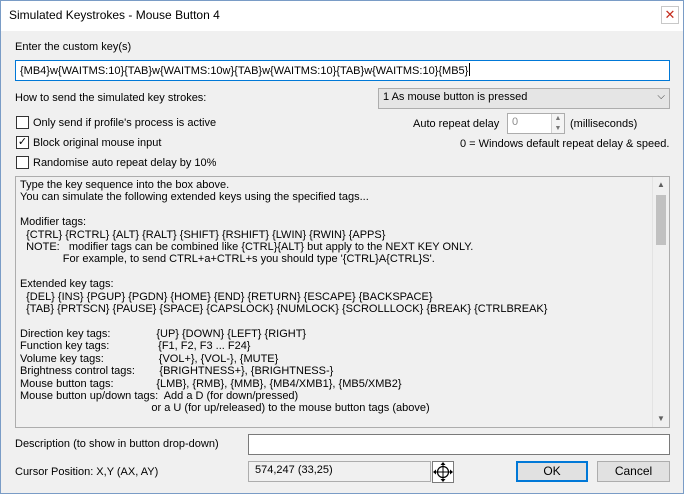 This screenshot has width=684, height=494. Describe the element at coordinates (661, 220) in the screenshot. I see `scroll-thumb` at that location.